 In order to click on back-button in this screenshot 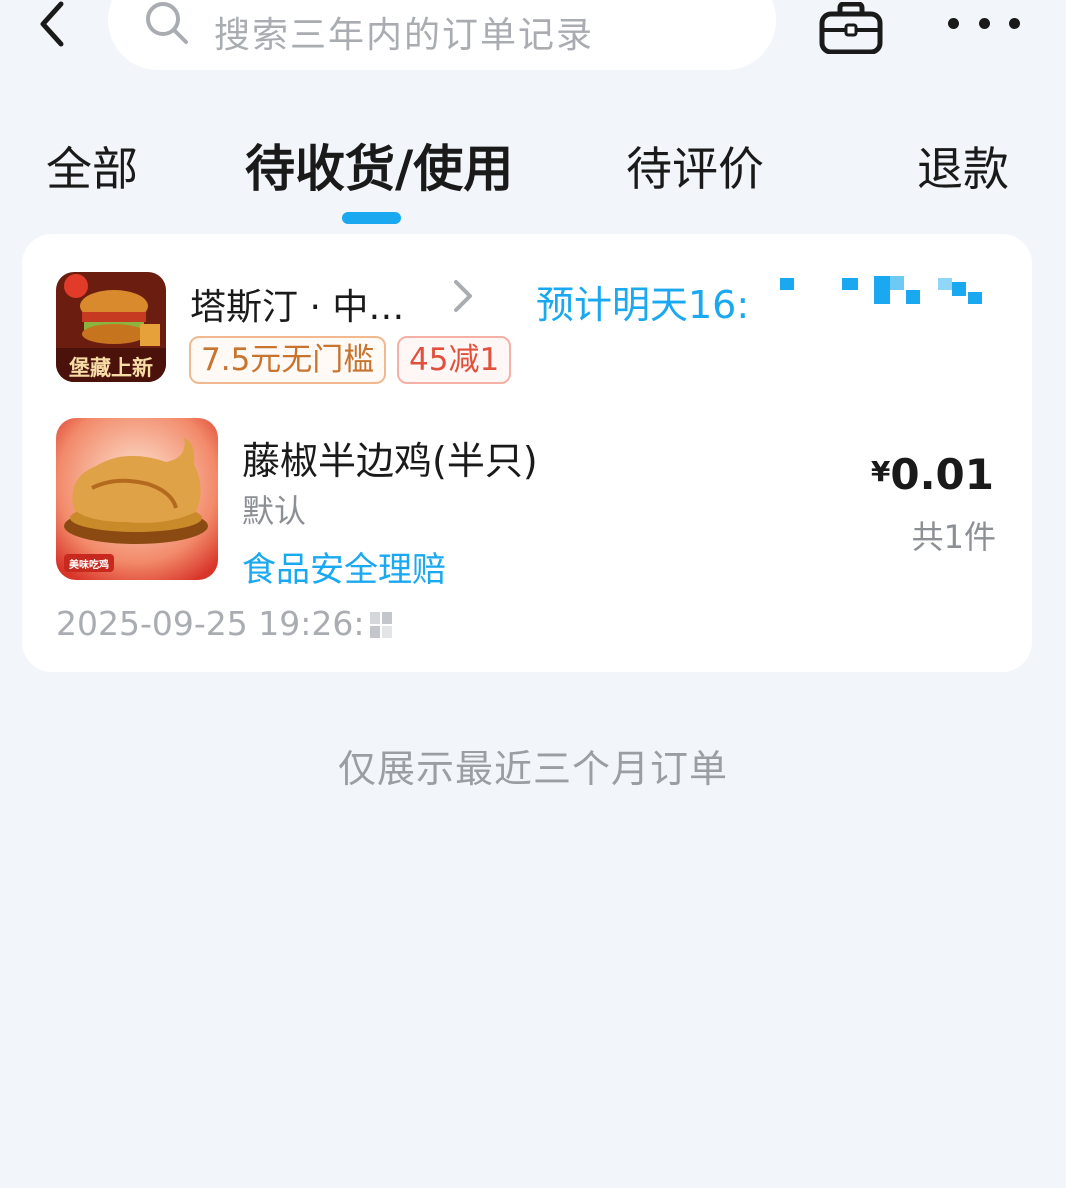, I will do `click(52, 26)`.